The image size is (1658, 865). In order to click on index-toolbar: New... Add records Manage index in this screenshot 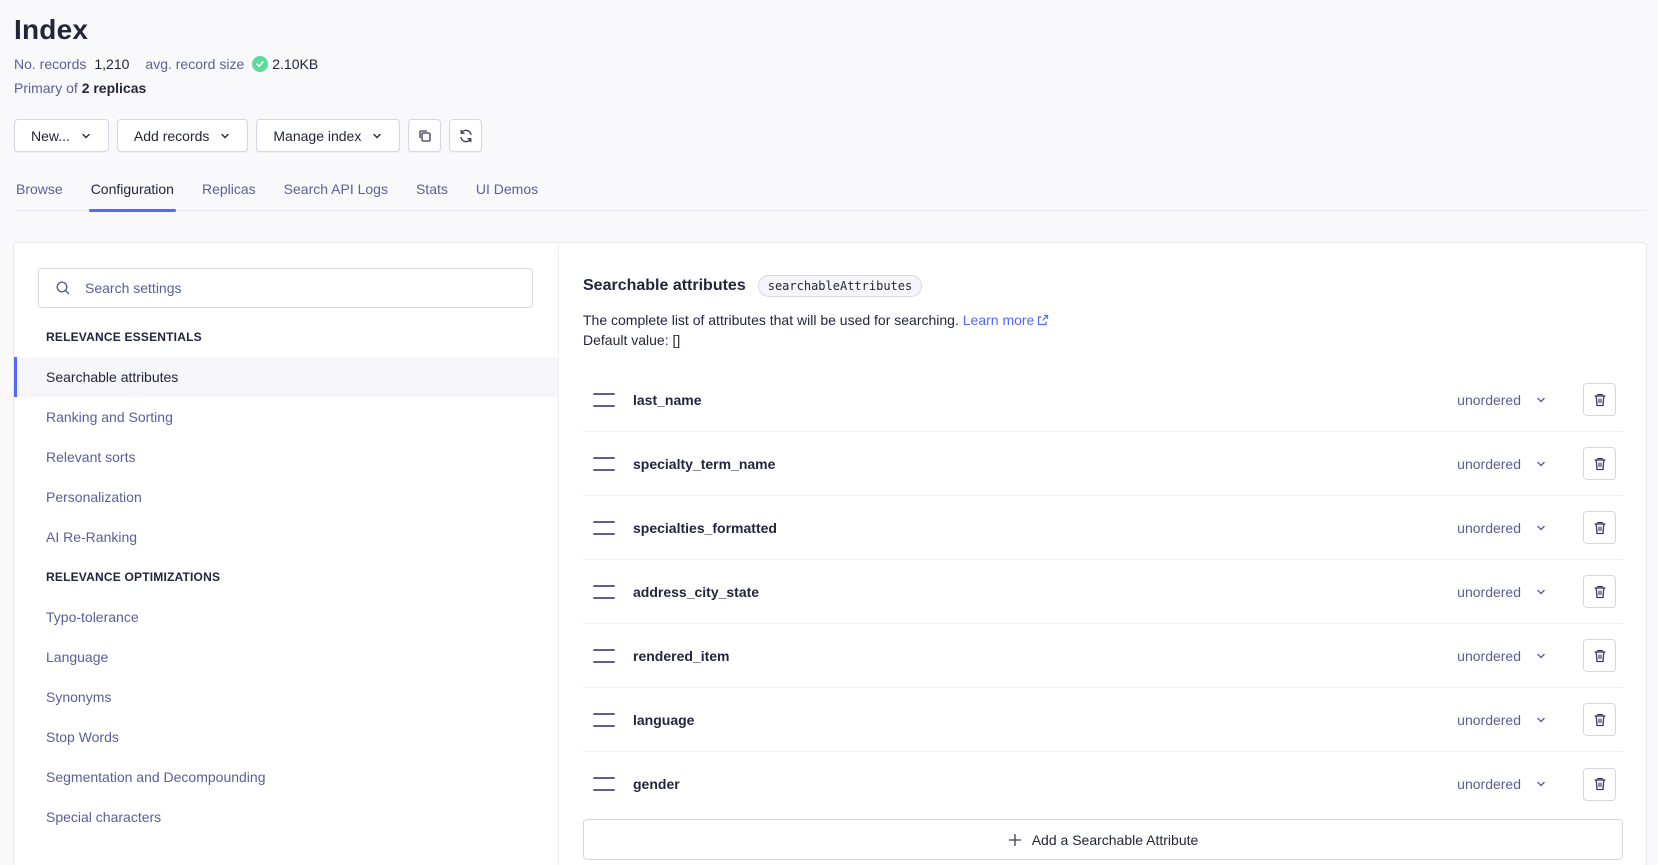, I will do `click(248, 135)`.